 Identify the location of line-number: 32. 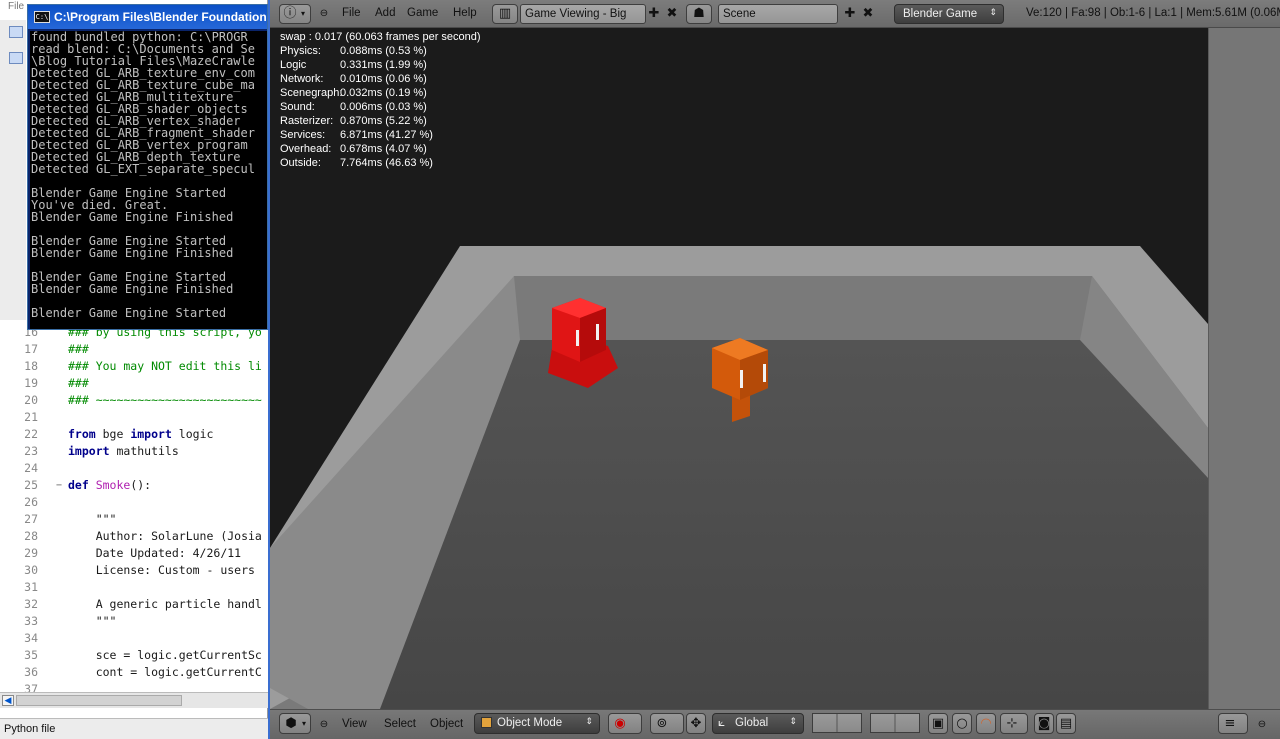
(31, 604).